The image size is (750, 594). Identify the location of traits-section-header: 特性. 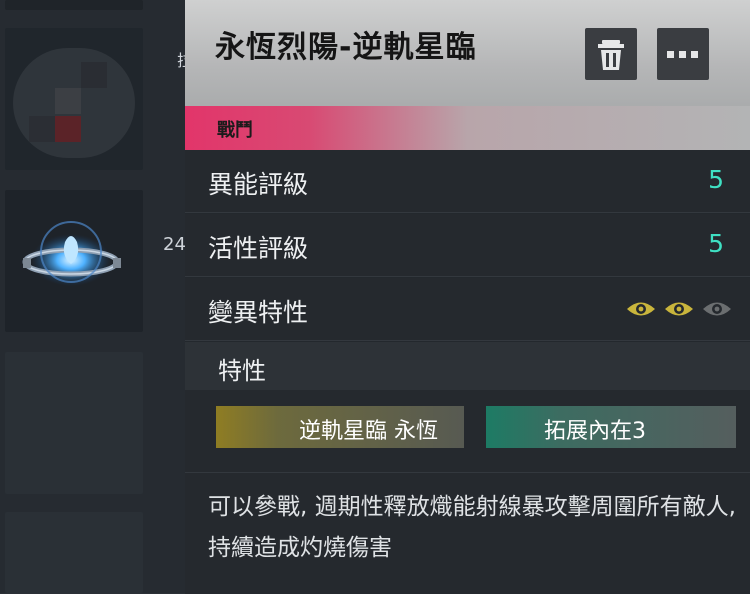
(467, 366).